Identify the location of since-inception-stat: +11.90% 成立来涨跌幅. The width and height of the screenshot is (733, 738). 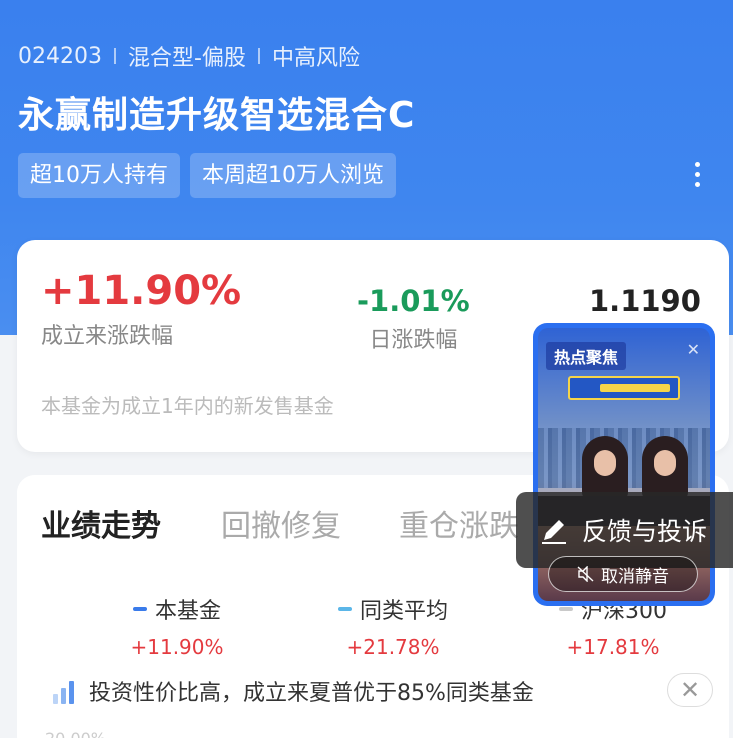
(141, 309).